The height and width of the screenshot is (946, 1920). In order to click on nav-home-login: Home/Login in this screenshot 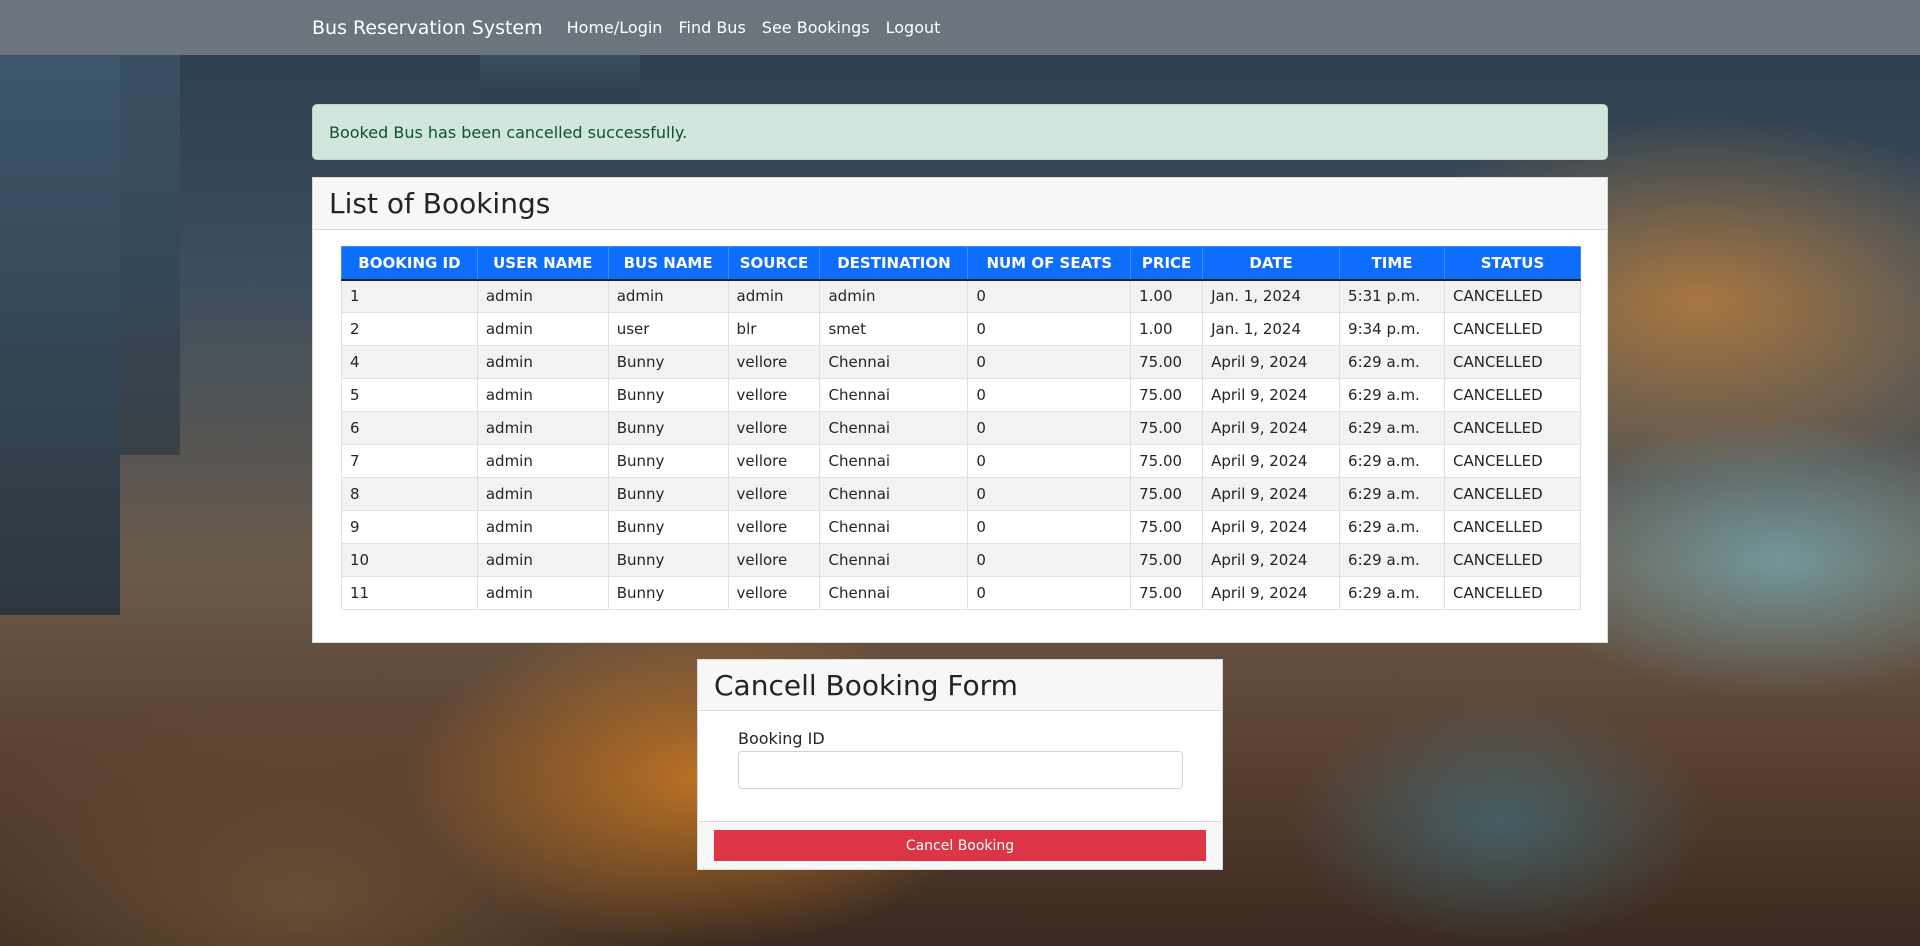, I will do `click(615, 27)`.